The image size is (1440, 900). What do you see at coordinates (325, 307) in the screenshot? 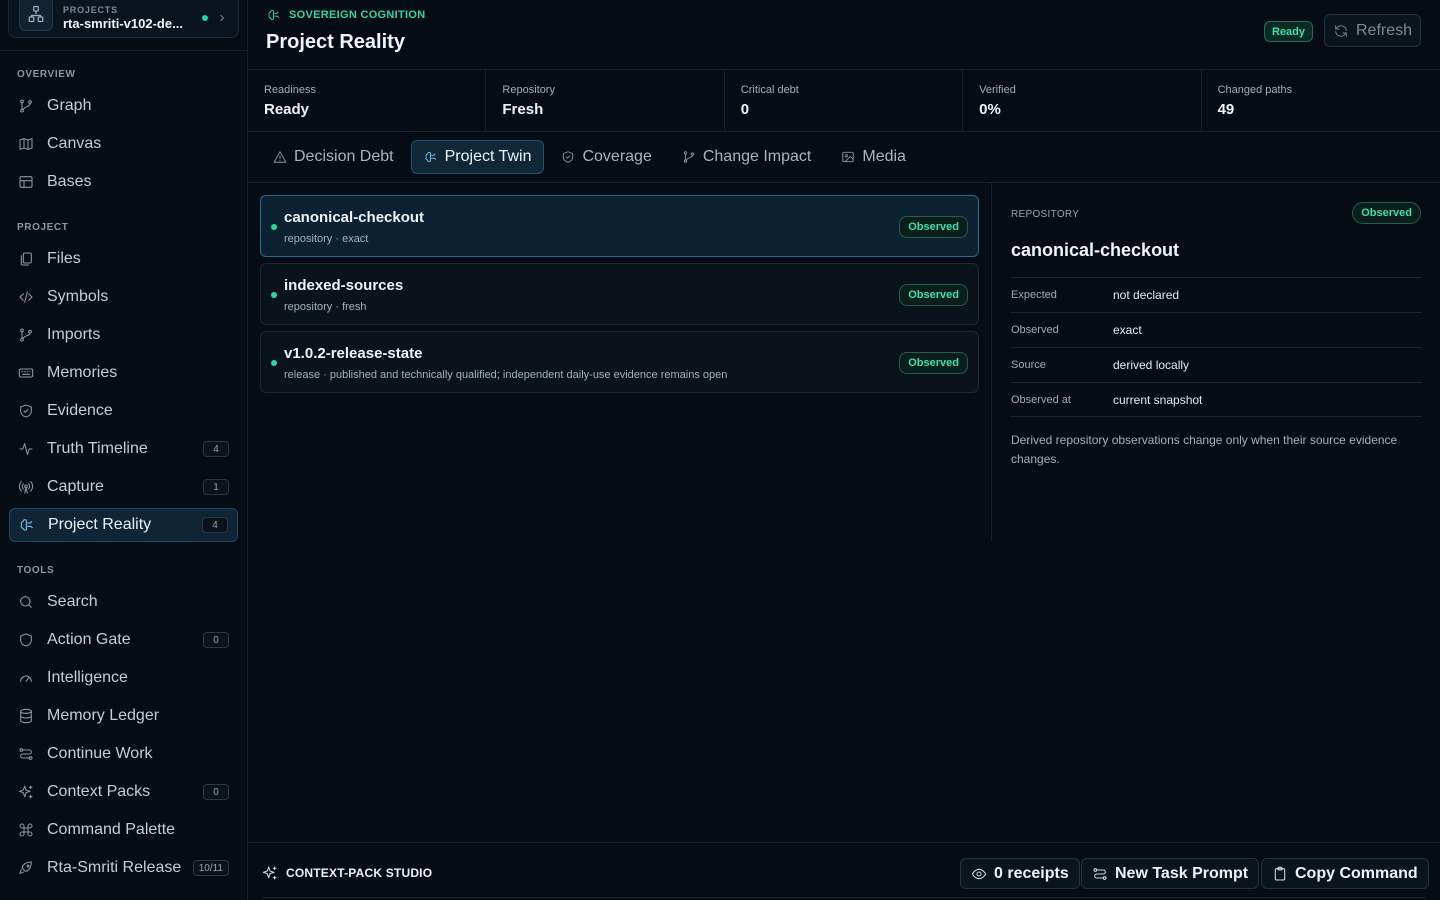
I see `item-subtitle: repository · fresh` at bounding box center [325, 307].